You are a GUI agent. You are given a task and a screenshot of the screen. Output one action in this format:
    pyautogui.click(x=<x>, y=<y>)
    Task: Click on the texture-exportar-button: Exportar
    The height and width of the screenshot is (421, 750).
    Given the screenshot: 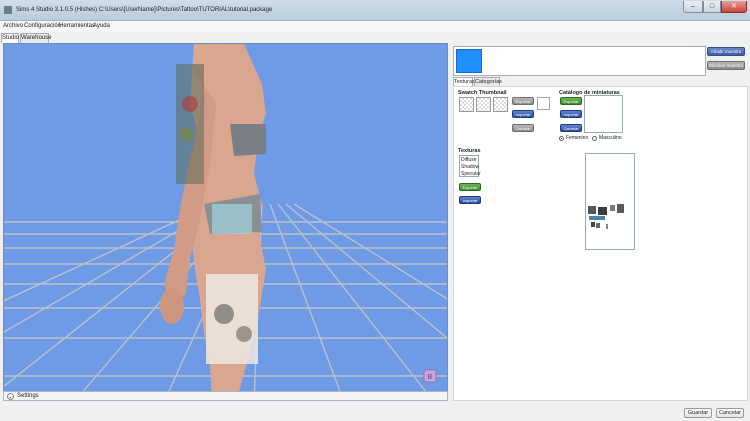 What is the action you would take?
    pyautogui.click(x=470, y=187)
    